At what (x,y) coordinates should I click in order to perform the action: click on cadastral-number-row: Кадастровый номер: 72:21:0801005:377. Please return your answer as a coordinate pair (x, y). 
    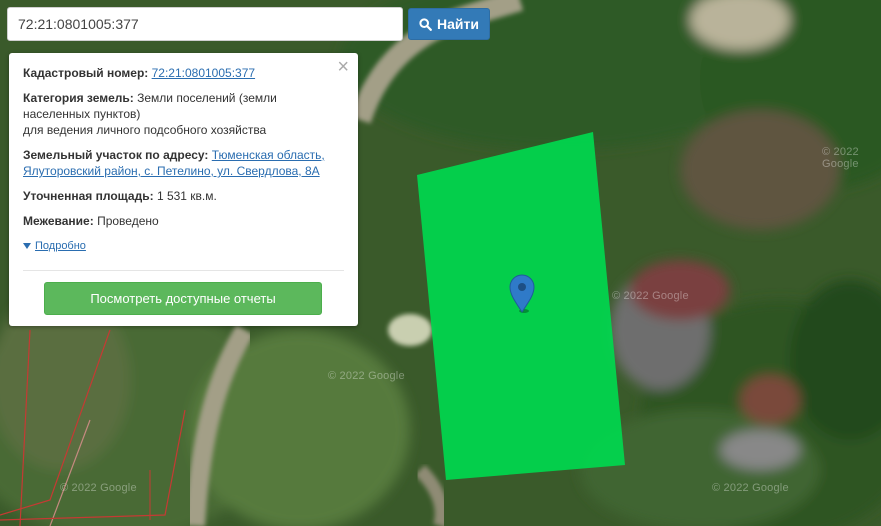
    Looking at the image, I should click on (183, 73).